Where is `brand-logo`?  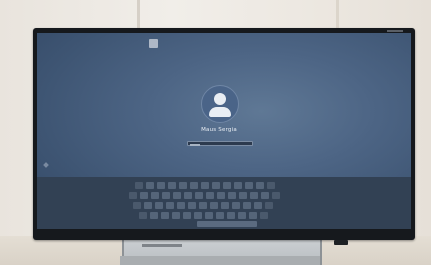 brand-logo is located at coordinates (395, 31).